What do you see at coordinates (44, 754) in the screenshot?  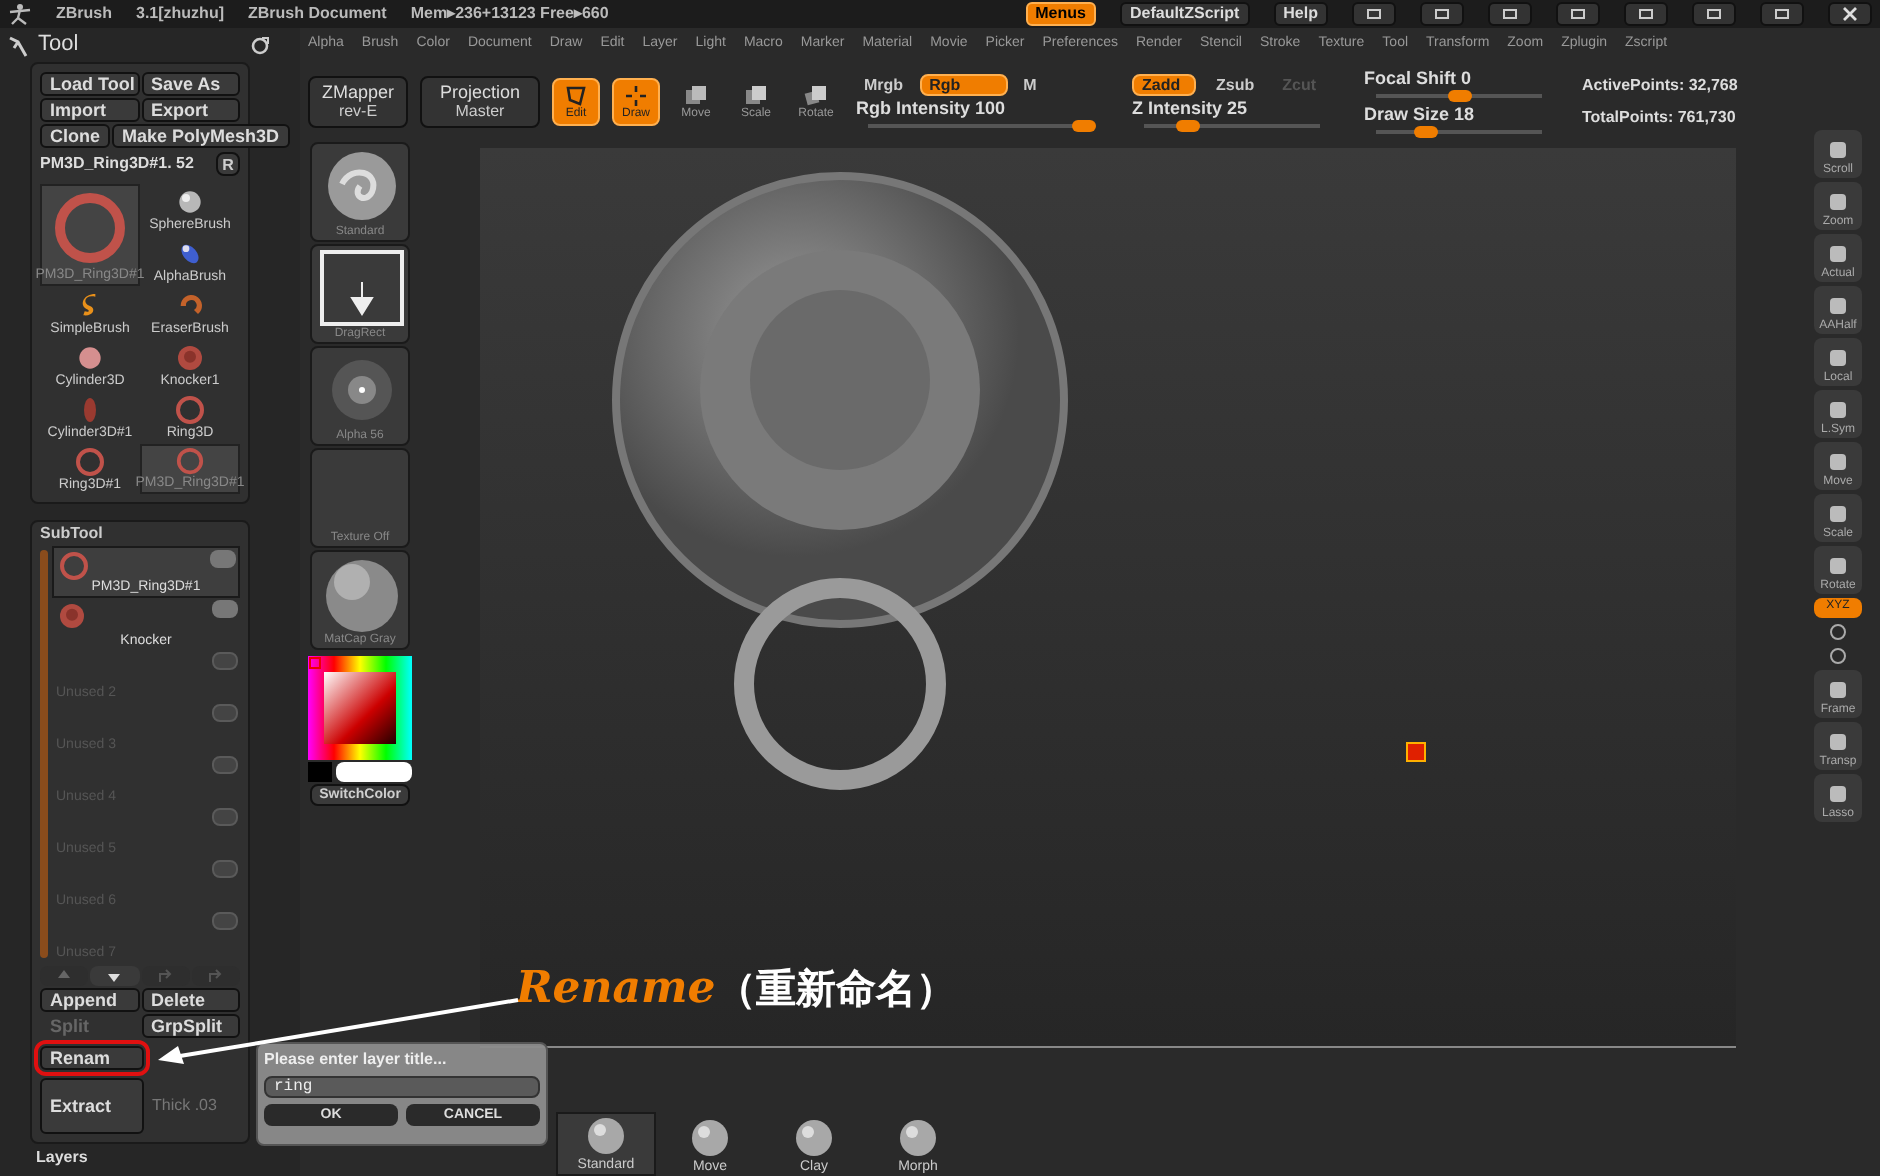 I see `scroll-bar` at bounding box center [44, 754].